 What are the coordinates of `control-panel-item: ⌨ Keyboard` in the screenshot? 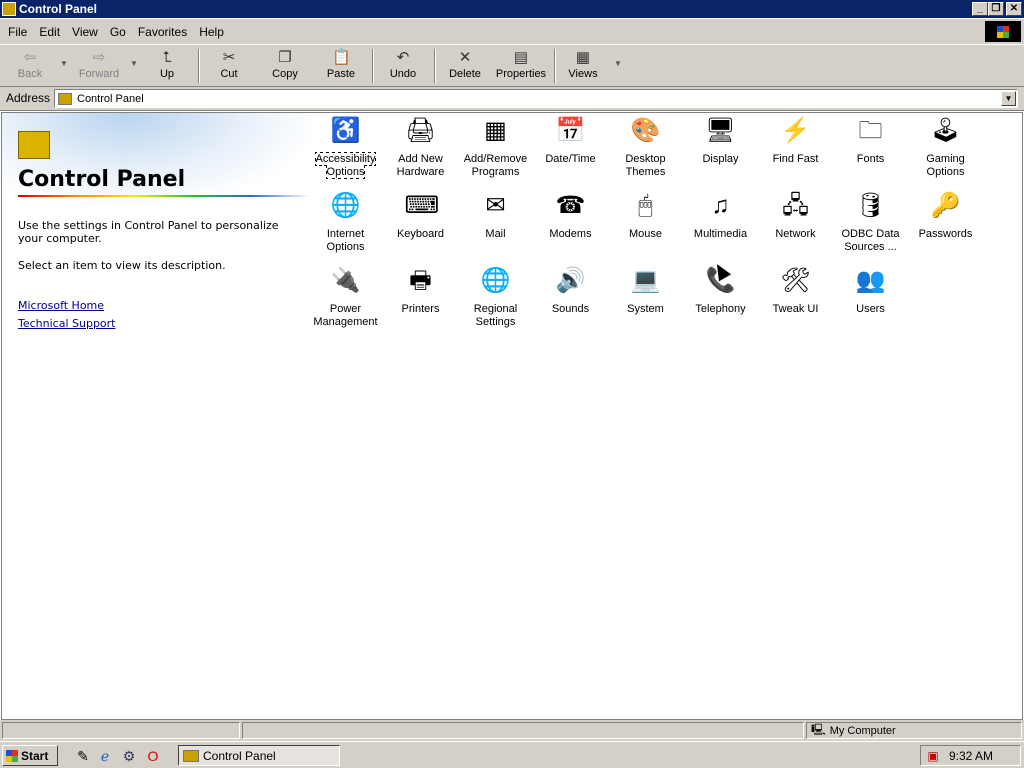 It's located at (420, 215).